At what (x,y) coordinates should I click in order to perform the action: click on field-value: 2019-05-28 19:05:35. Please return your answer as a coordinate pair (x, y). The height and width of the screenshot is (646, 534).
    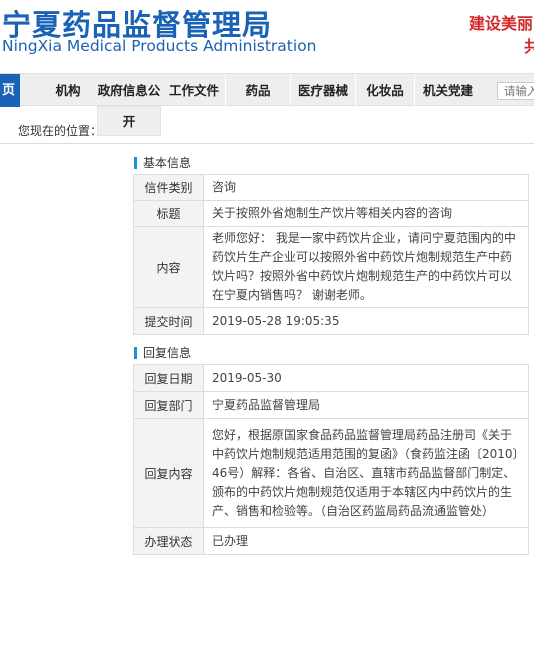
    Looking at the image, I should click on (366, 321).